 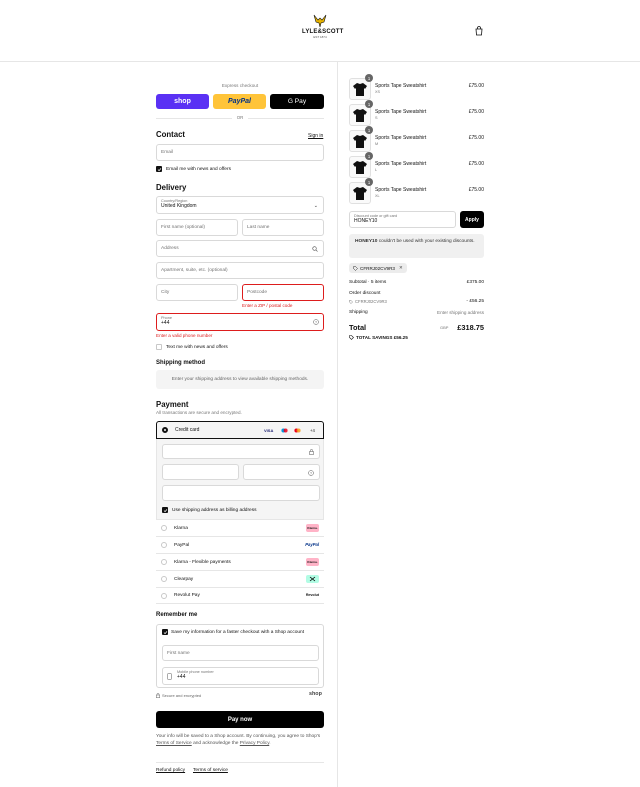 I want to click on credit-card-option: Credit card VISA +4, so click(x=240, y=430).